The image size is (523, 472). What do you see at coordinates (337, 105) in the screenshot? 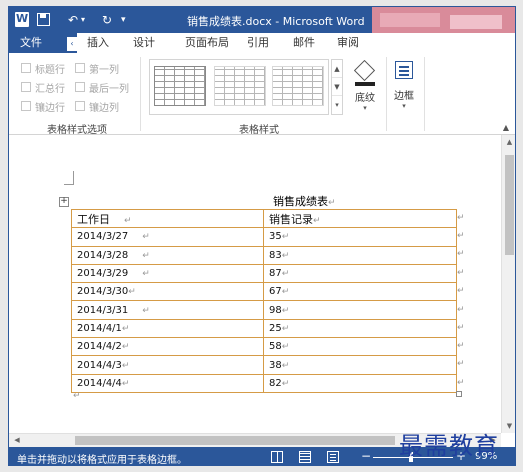
I see `gallery-more-icon: ▾` at bounding box center [337, 105].